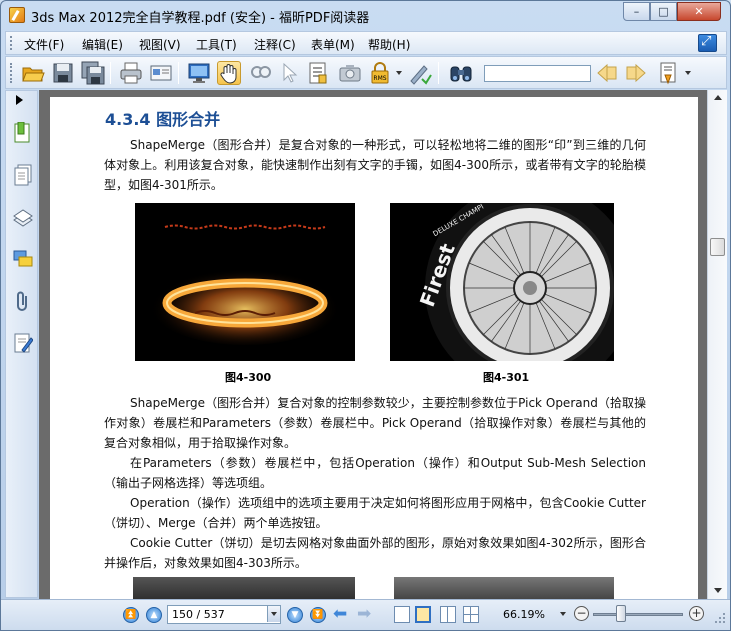  I want to click on menu-comments: 注释(C), so click(275, 44).